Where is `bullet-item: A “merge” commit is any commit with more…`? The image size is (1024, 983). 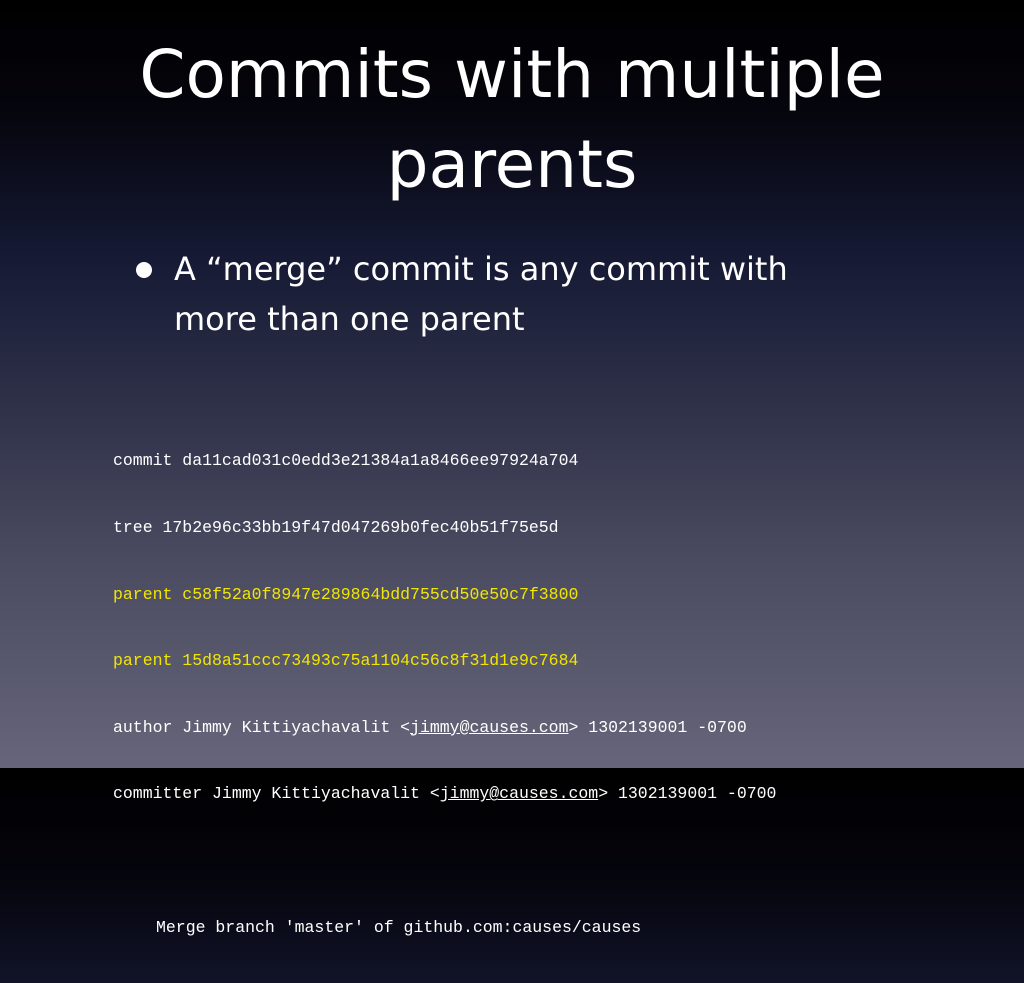 bullet-item: A “merge” commit is any commit with more… is located at coordinates (508, 294).